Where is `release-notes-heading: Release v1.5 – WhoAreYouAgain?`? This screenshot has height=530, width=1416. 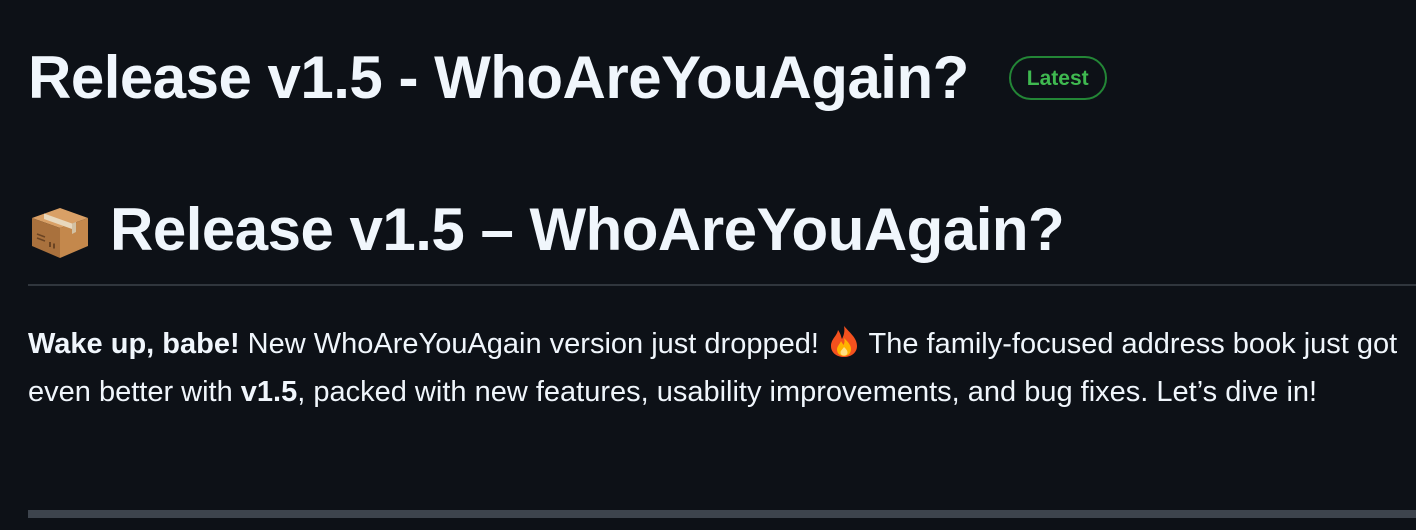 release-notes-heading: Release v1.5 – WhoAreYouAgain? is located at coordinates (546, 230).